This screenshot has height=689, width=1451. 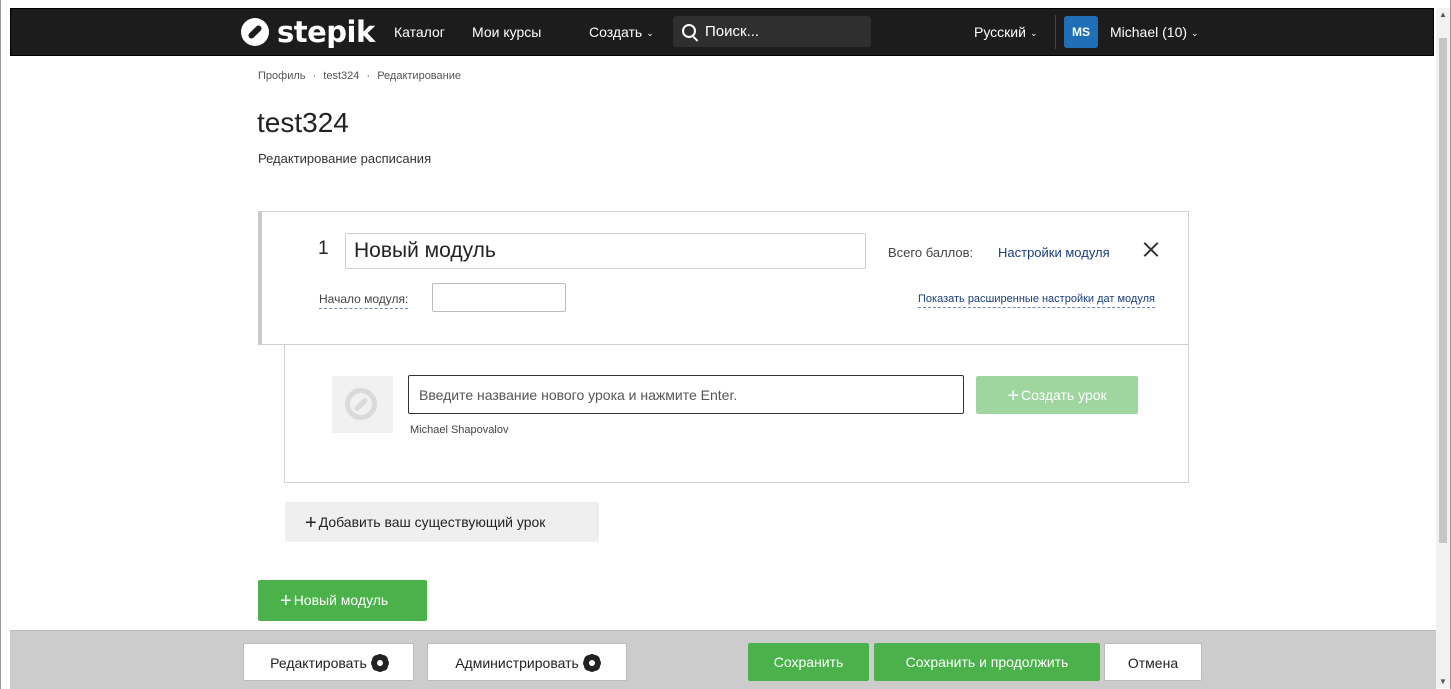 I want to click on search-icon, so click(x=689, y=31).